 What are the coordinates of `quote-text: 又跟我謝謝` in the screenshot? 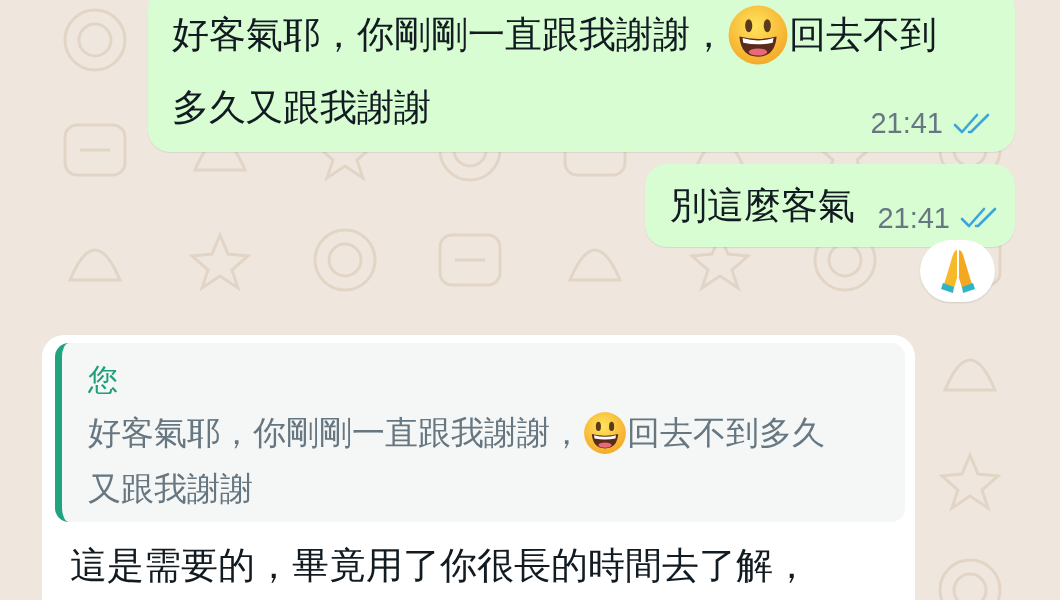 It's located at (170, 488).